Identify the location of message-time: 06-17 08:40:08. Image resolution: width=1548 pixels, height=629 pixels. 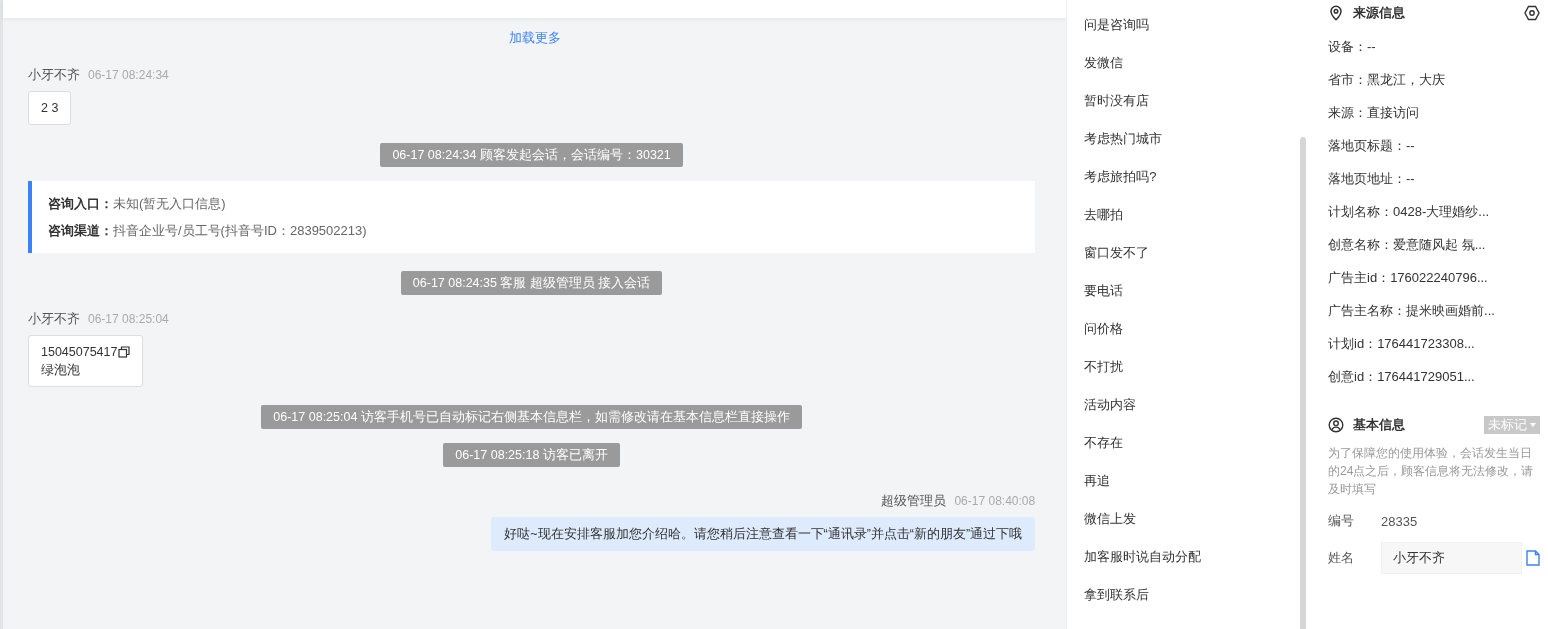
(995, 501).